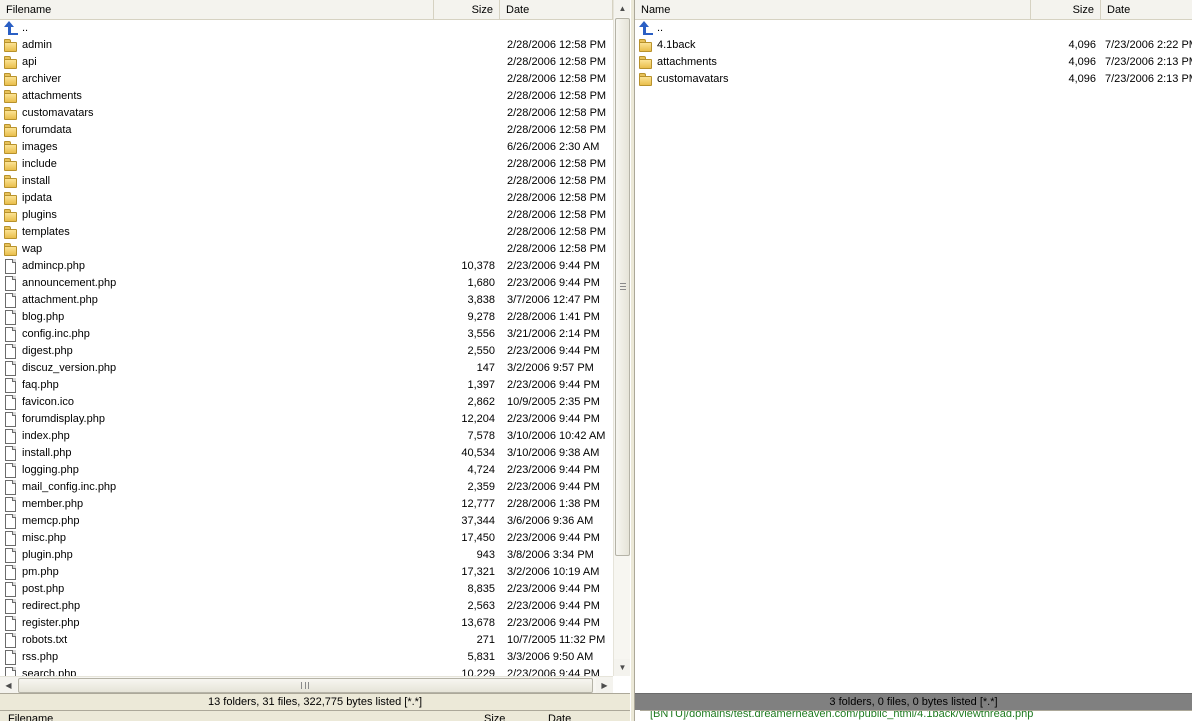 The height and width of the screenshot is (721, 1192). I want to click on file-row: admincp.php 10,378 2/23/2006 9:44 PM, so click(306, 266).